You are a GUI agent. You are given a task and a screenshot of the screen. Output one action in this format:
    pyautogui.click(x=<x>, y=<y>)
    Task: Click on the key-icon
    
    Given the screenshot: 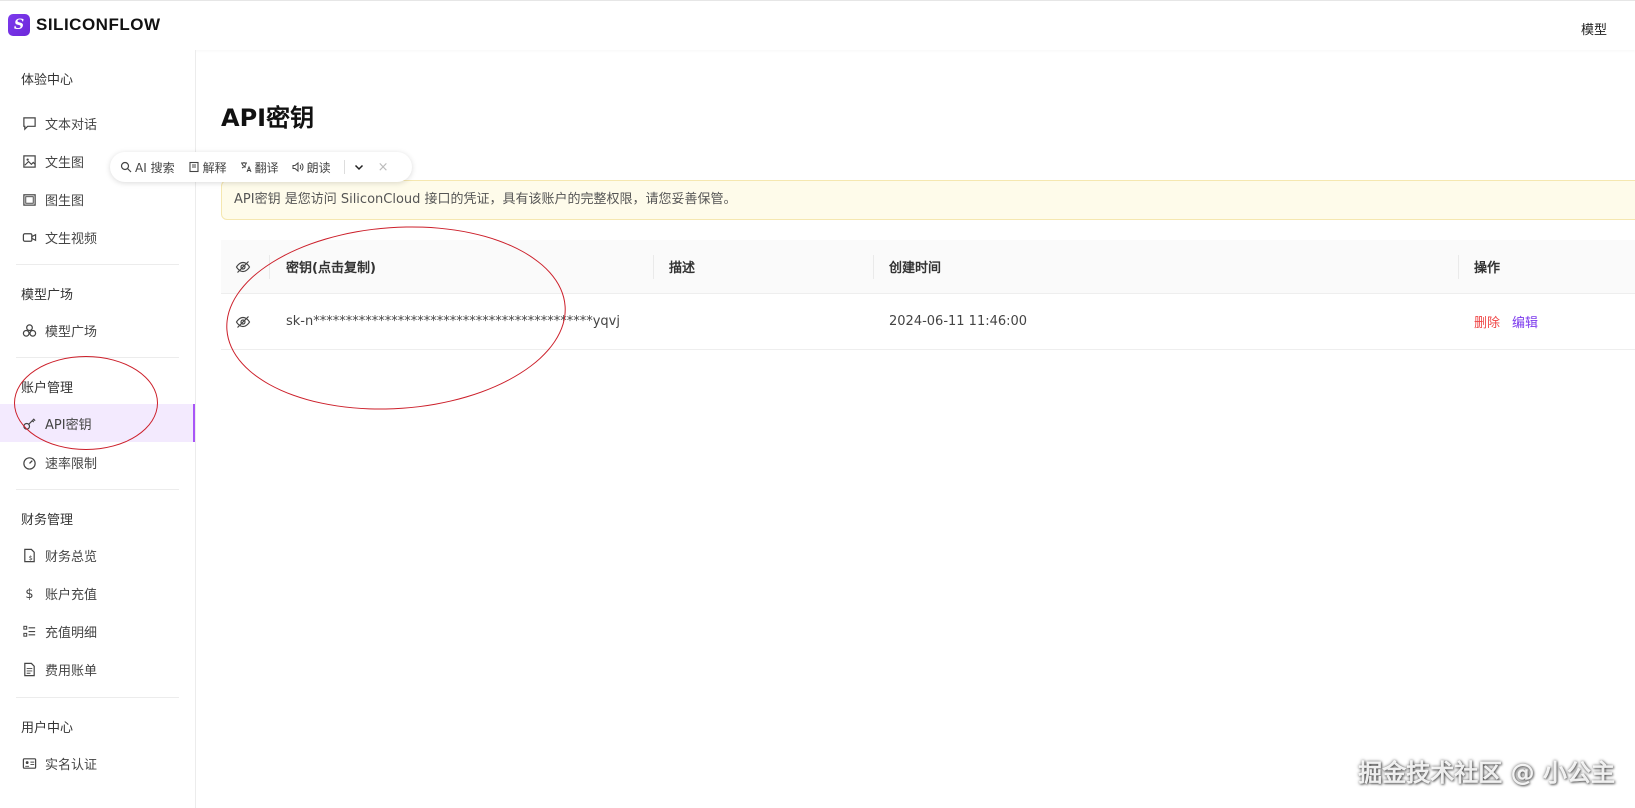 What is the action you would take?
    pyautogui.click(x=29, y=423)
    